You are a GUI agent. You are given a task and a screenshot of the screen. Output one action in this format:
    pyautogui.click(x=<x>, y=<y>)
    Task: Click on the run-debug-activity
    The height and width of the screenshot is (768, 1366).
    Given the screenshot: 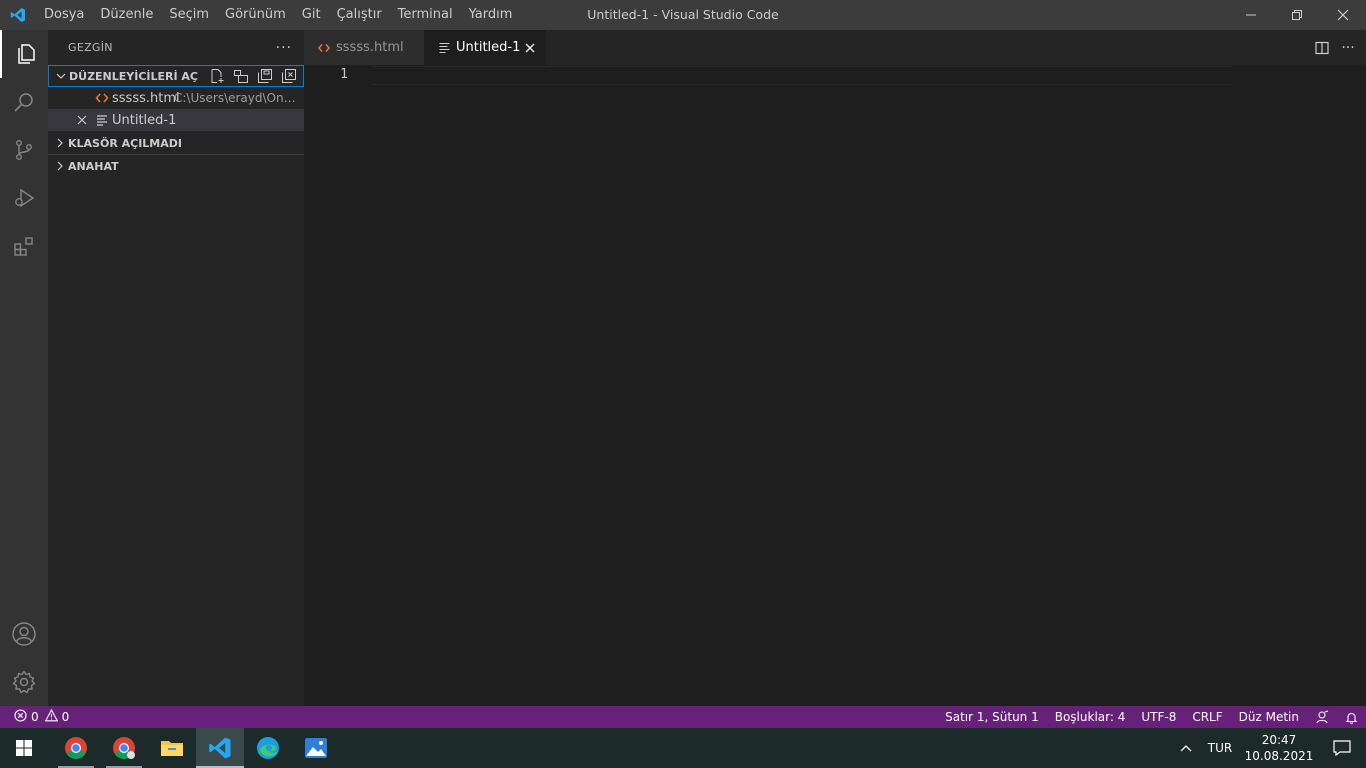 What is the action you would take?
    pyautogui.click(x=24, y=198)
    